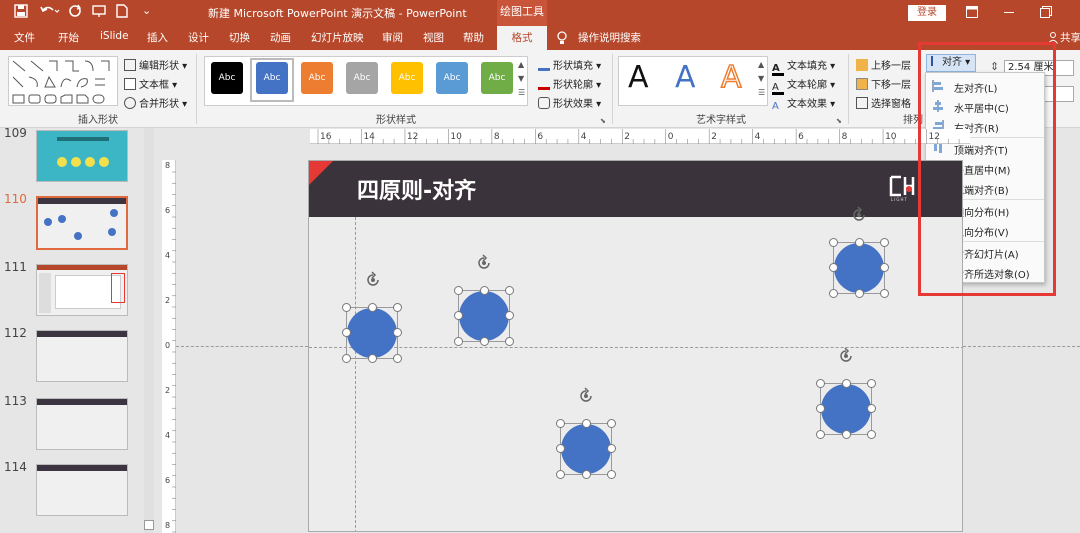  I want to click on style-swatch-gold: Abc, so click(407, 78).